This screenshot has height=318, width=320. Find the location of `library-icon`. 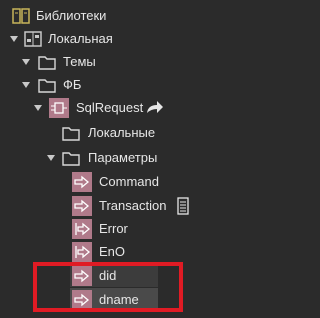

library-icon is located at coordinates (21, 16).